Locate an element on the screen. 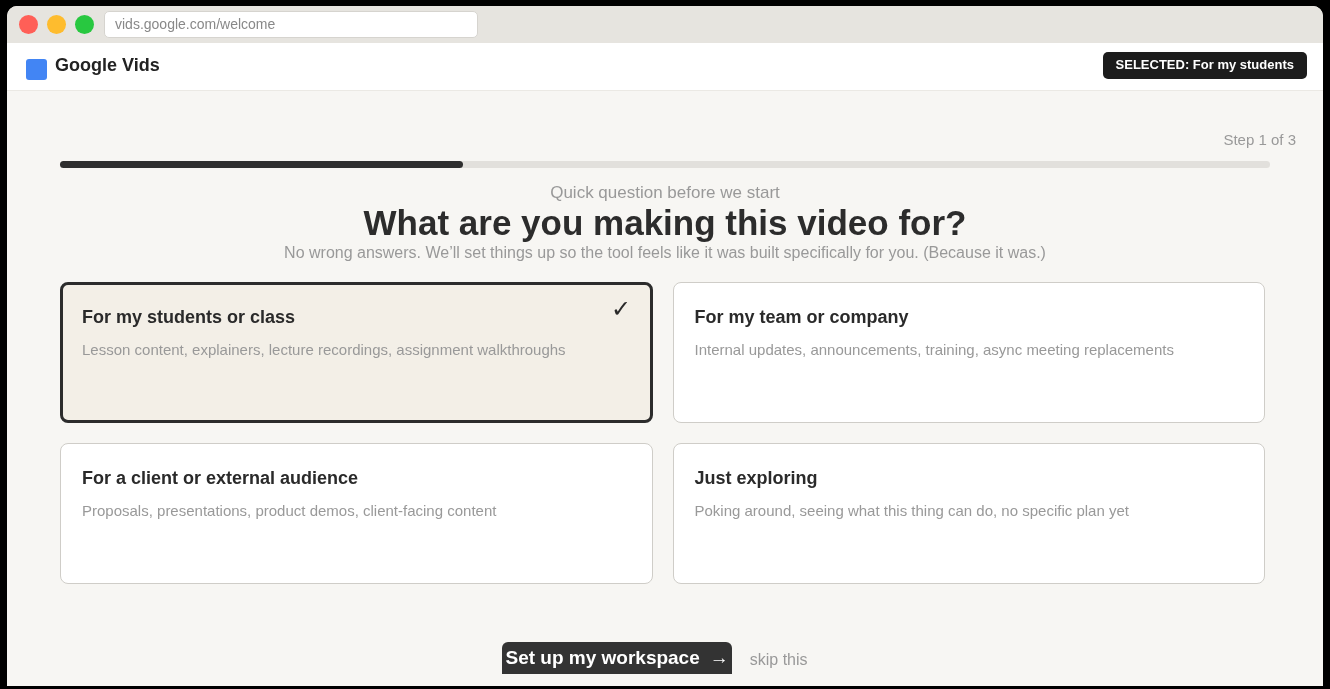 The height and width of the screenshot is (689, 1330). option-card: For my students or class Lesson content, explainers, lecture recordings, assignment walkthroughs ✓ is located at coordinates (356, 352).